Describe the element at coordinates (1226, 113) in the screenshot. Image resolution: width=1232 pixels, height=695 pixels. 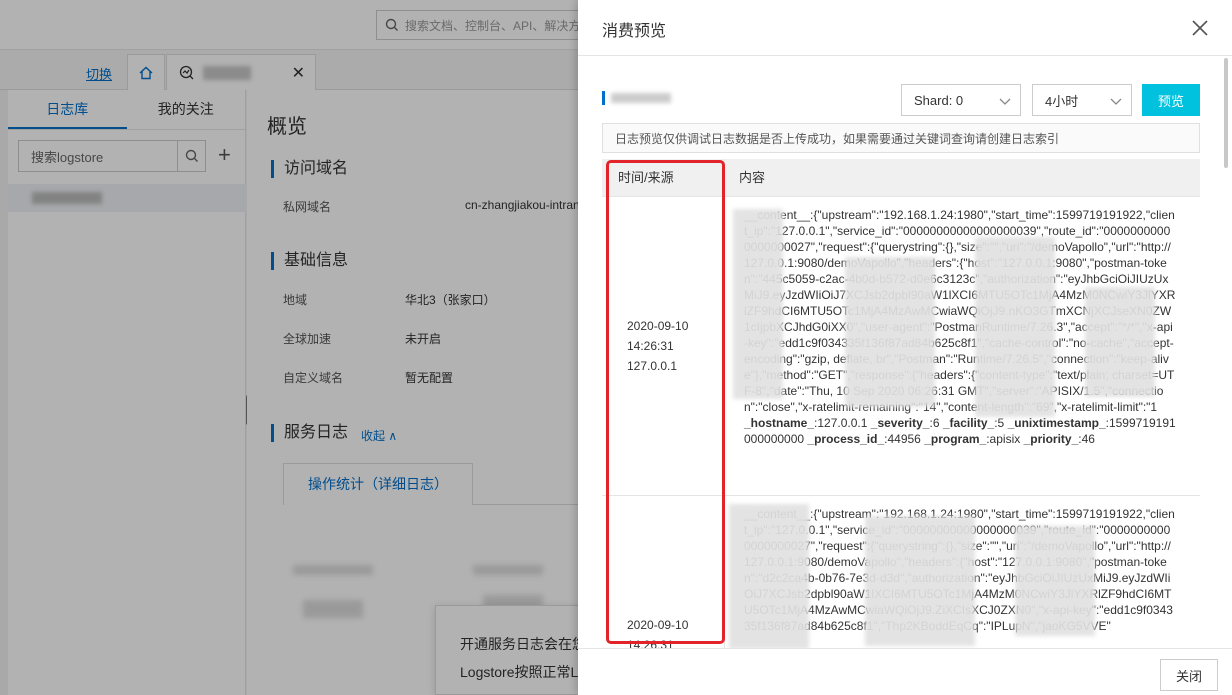
I see `scrollbar-thumb` at that location.